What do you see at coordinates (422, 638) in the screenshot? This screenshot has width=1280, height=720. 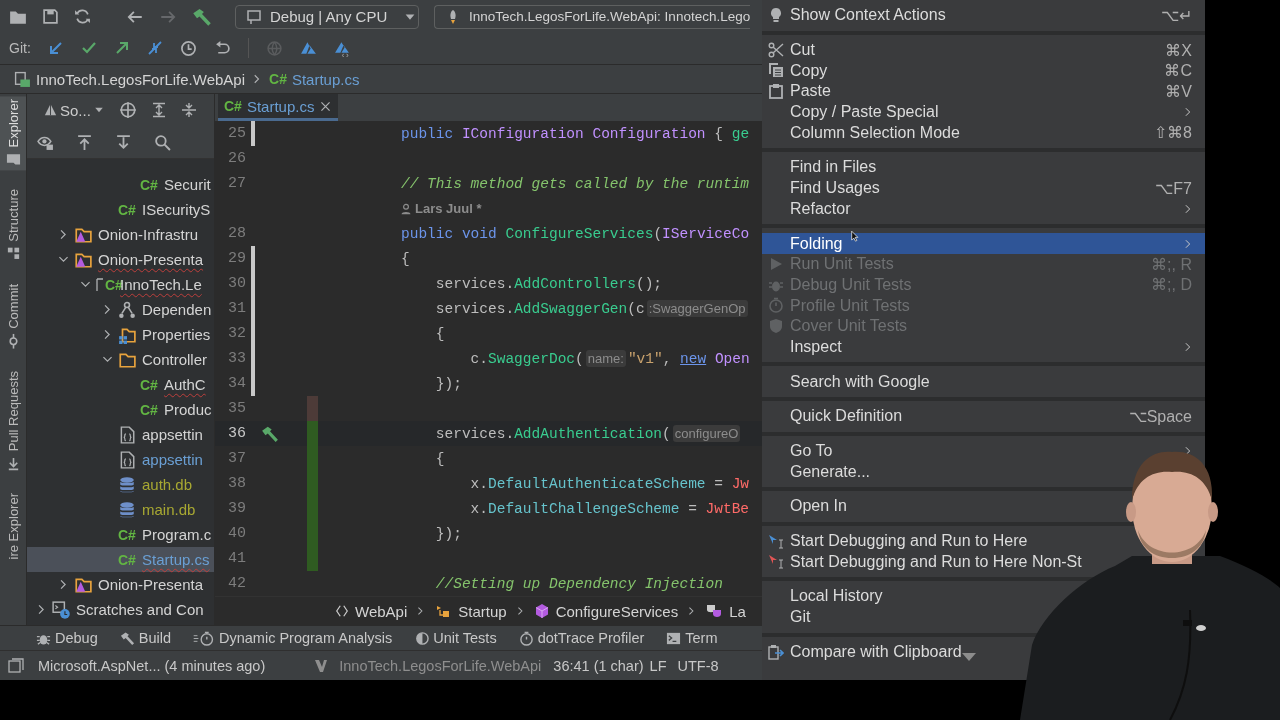 I see `test-icon` at bounding box center [422, 638].